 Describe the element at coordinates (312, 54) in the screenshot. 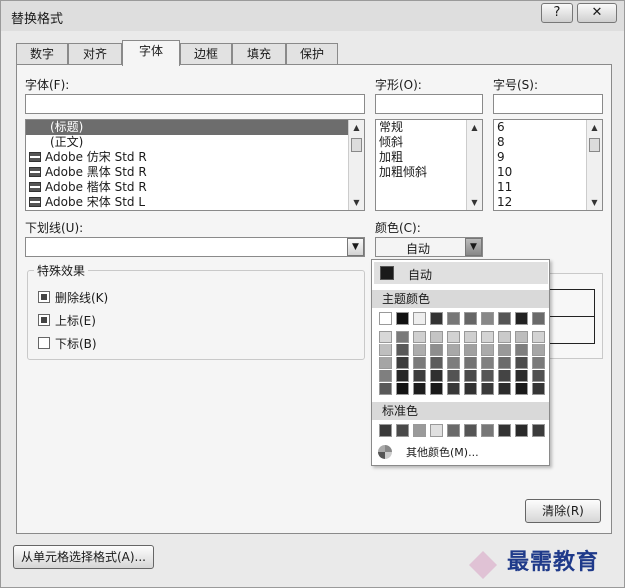

I see `tab-protection: 保护` at that location.